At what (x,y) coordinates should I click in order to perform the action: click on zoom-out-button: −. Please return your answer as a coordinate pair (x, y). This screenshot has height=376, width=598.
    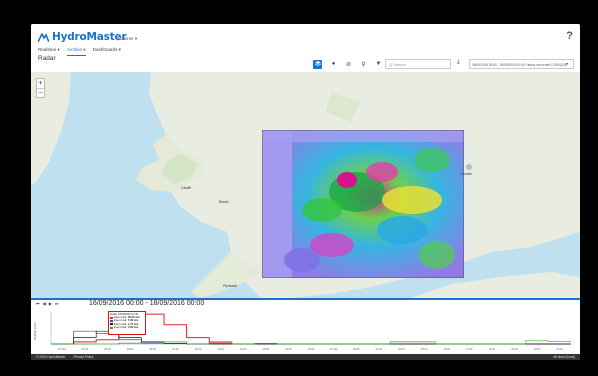
    Looking at the image, I should click on (40, 92).